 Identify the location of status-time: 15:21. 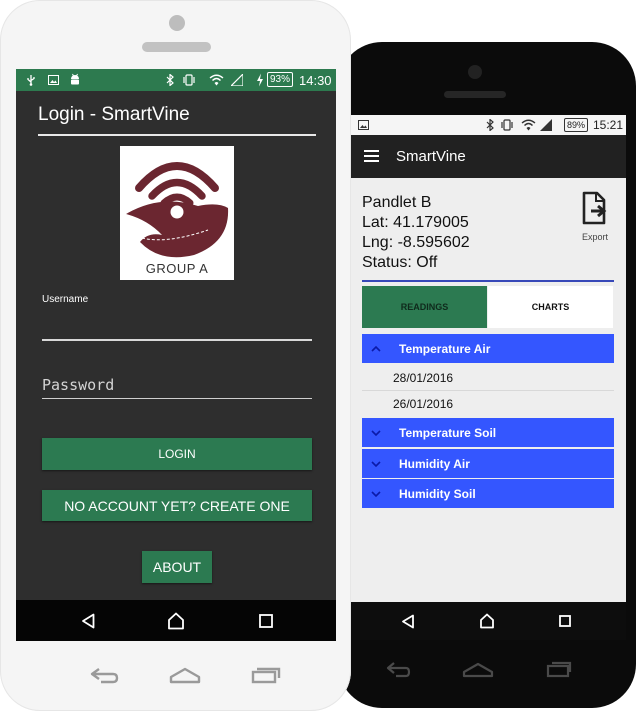
(608, 125).